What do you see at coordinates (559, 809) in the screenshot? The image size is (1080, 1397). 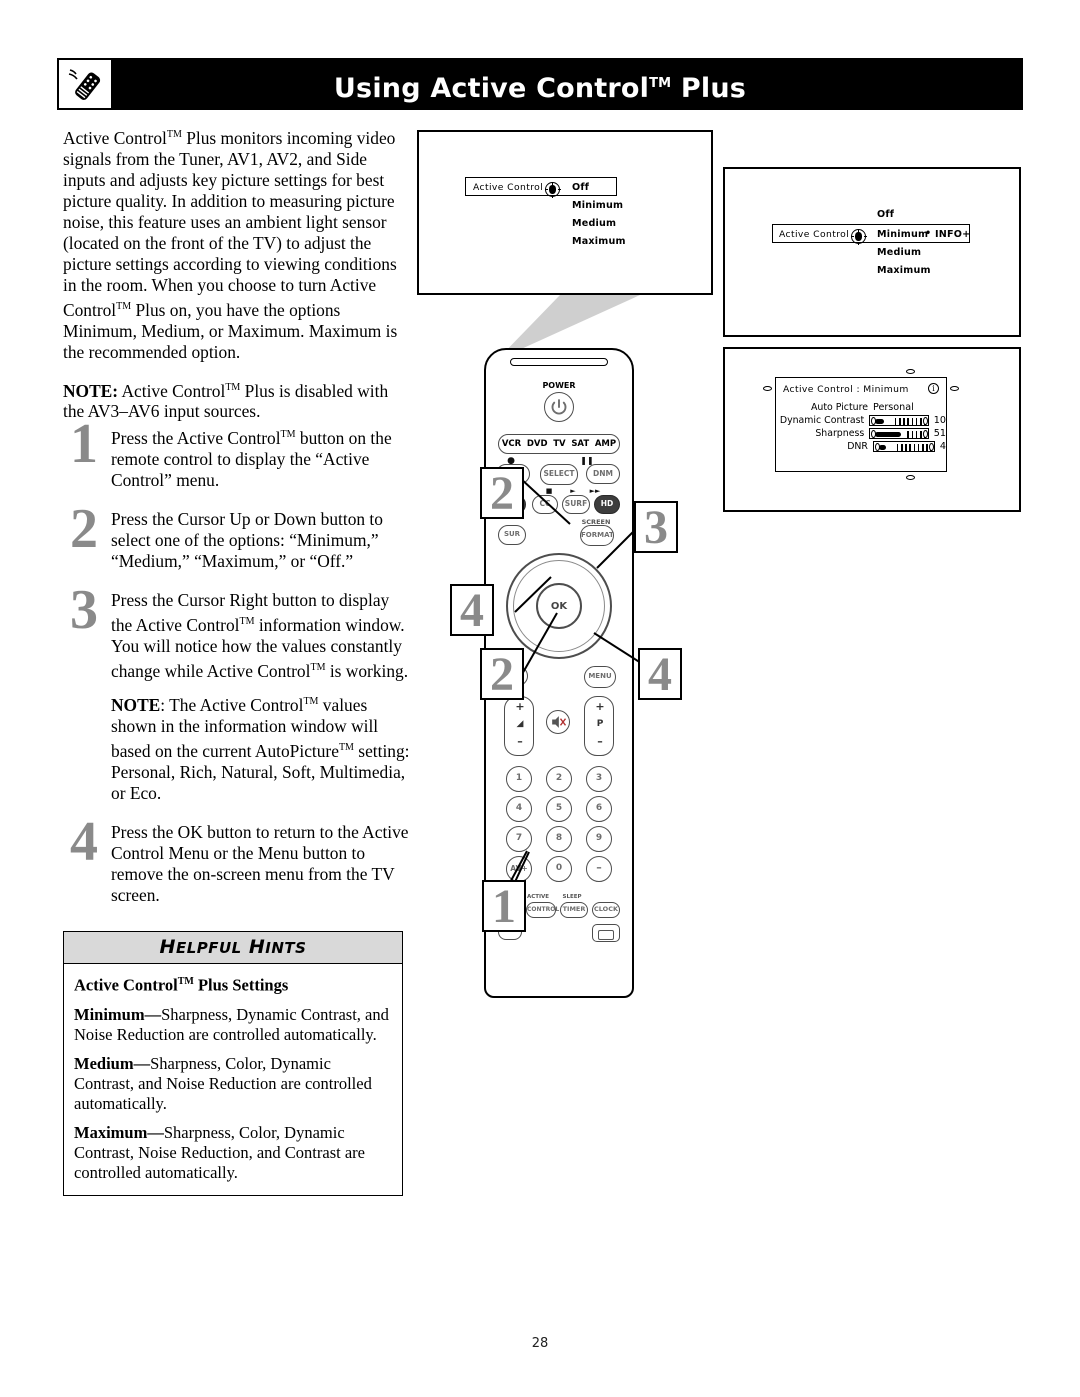 I see `key-5: 5` at bounding box center [559, 809].